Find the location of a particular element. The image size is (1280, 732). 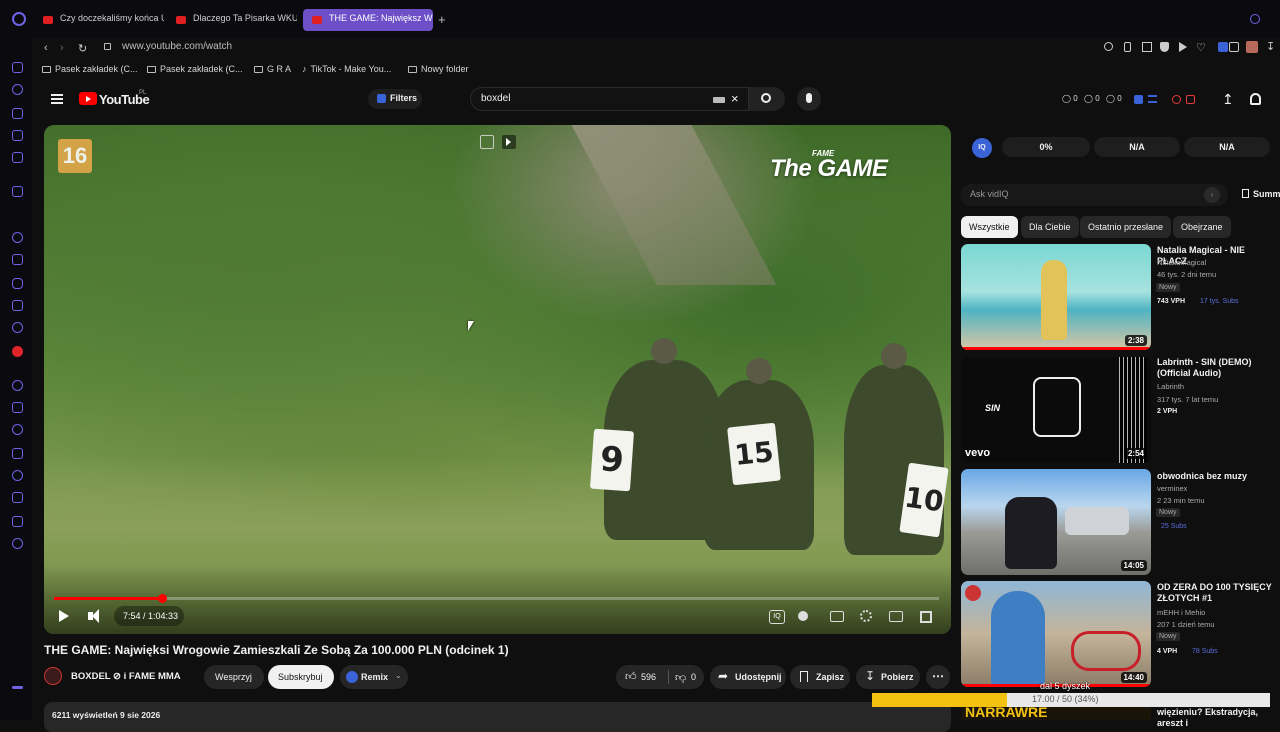

download-icon: ↧ is located at coordinates (1270, 46).